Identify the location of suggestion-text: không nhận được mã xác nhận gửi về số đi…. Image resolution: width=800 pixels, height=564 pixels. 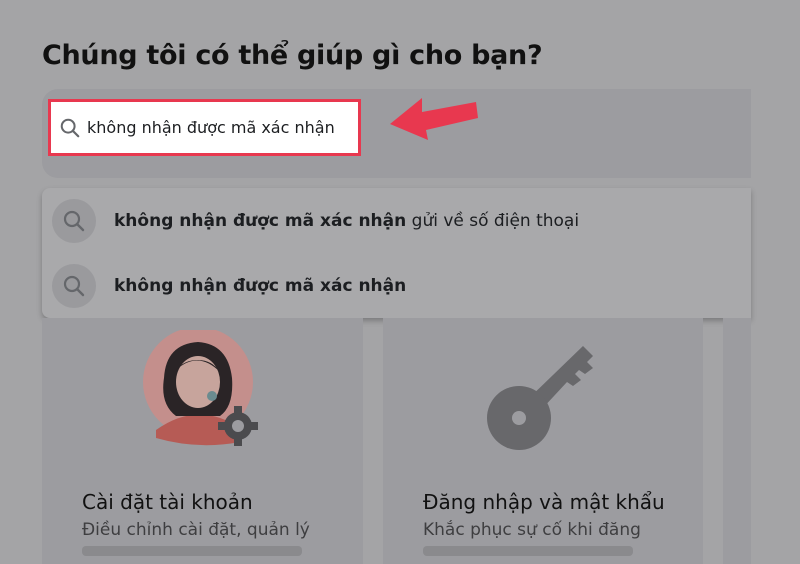
(346, 221).